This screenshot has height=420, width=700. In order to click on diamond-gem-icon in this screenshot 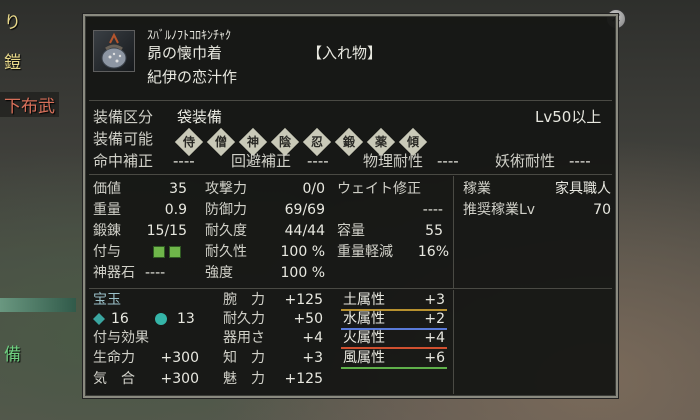, I will do `click(99, 319)`.